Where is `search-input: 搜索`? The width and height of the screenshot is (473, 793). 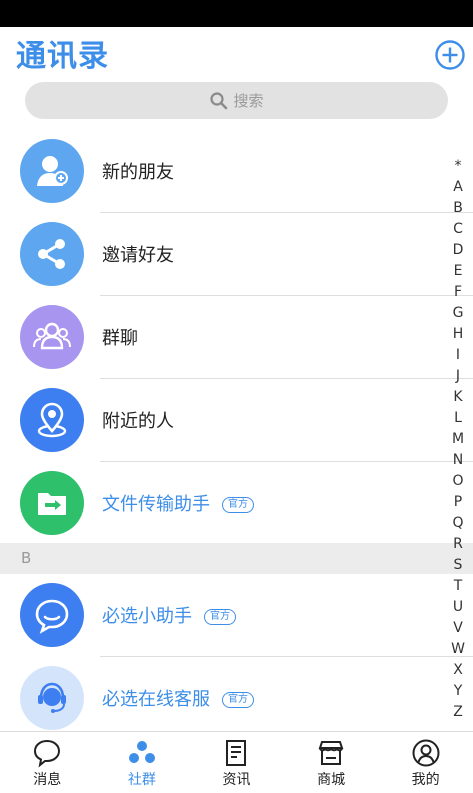 search-input: 搜索 is located at coordinates (236, 100).